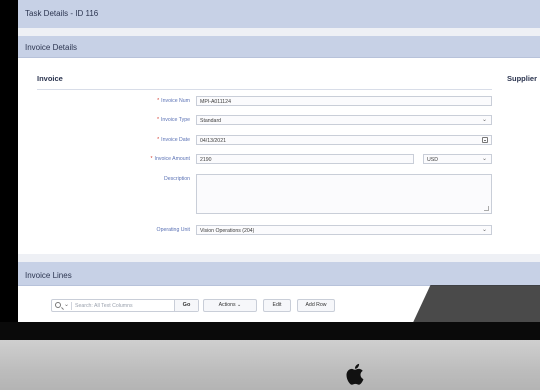 This screenshot has height=390, width=540. Describe the element at coordinates (355, 374) in the screenshot. I see `apple-logo` at that location.